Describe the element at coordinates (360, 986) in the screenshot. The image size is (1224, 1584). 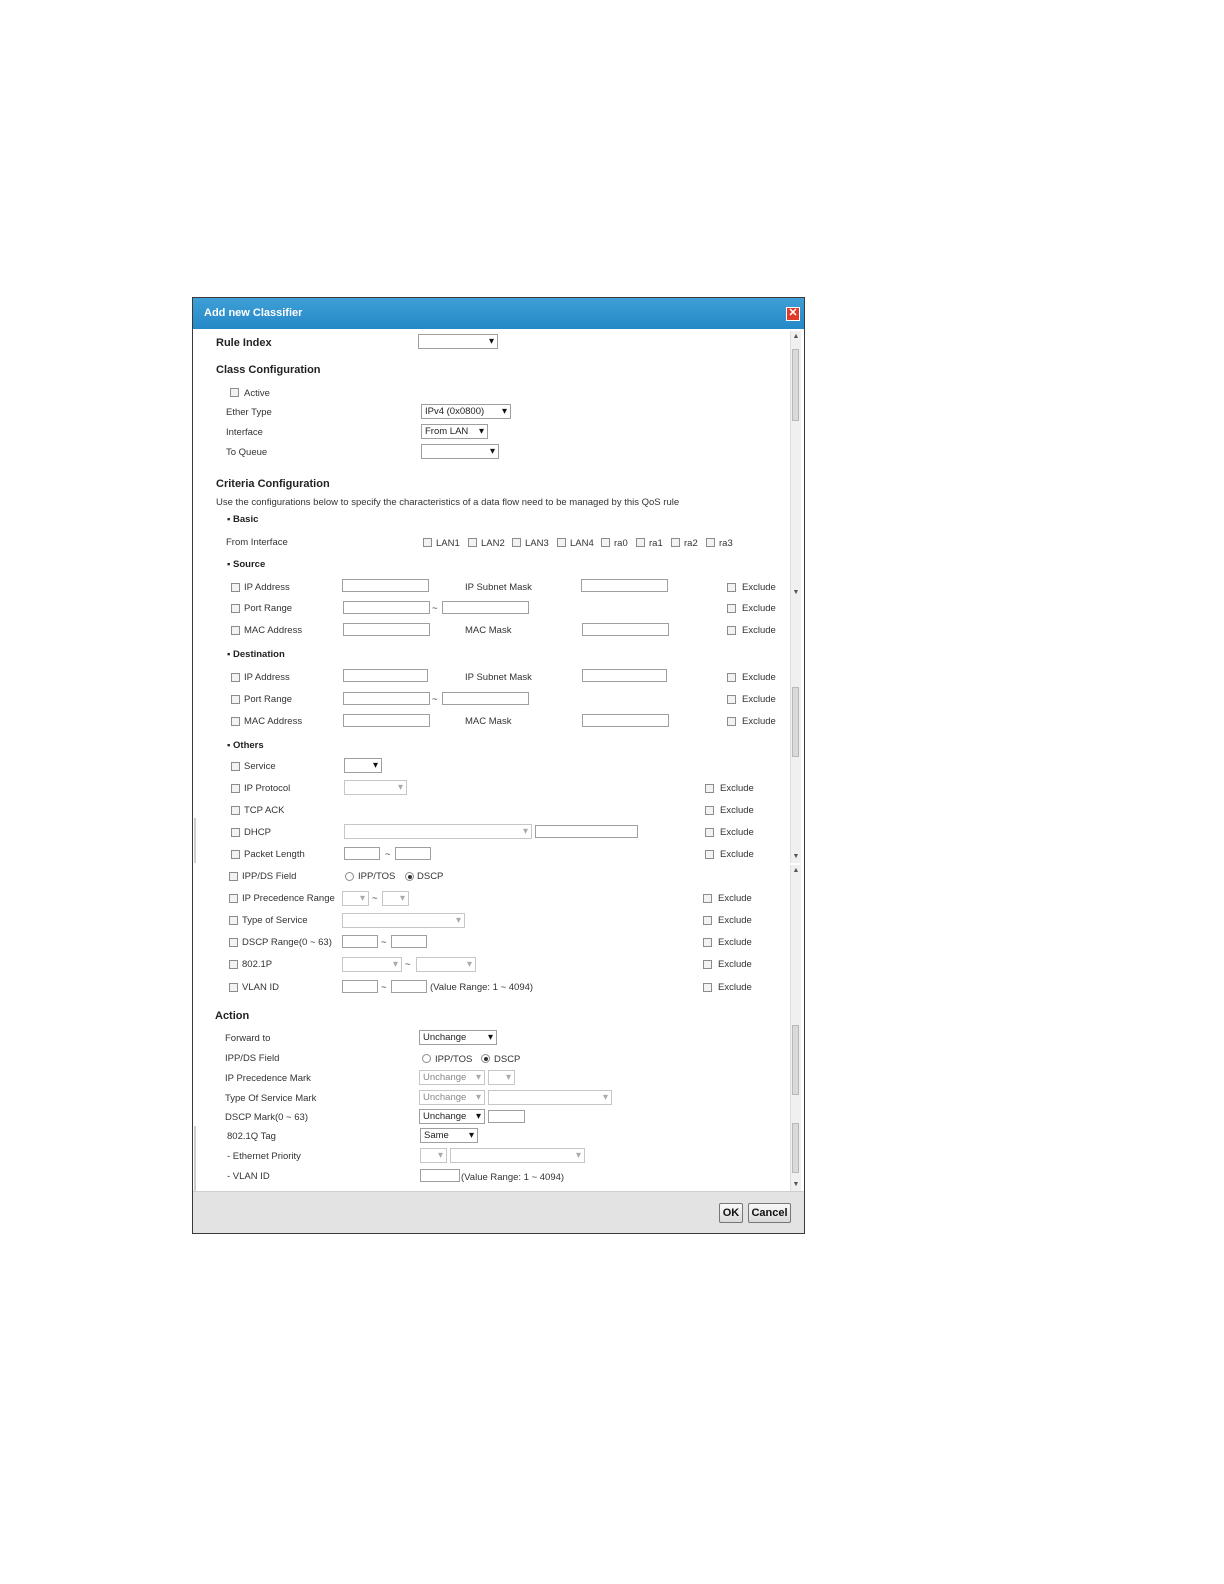
I see `vlan-id-min-input` at that location.